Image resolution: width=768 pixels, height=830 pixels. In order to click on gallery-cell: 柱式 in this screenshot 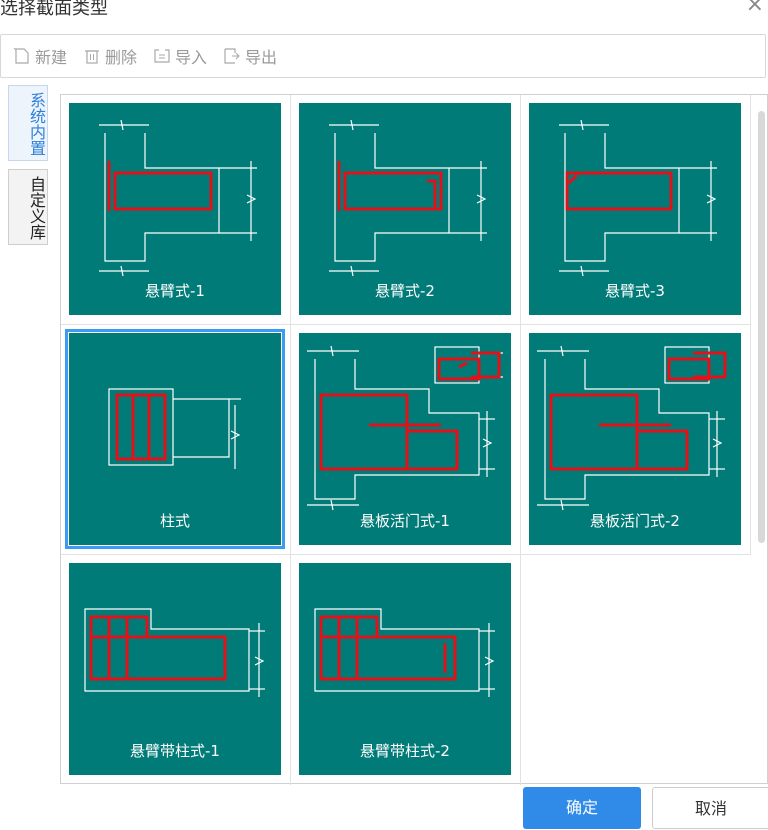, I will do `click(176, 440)`.